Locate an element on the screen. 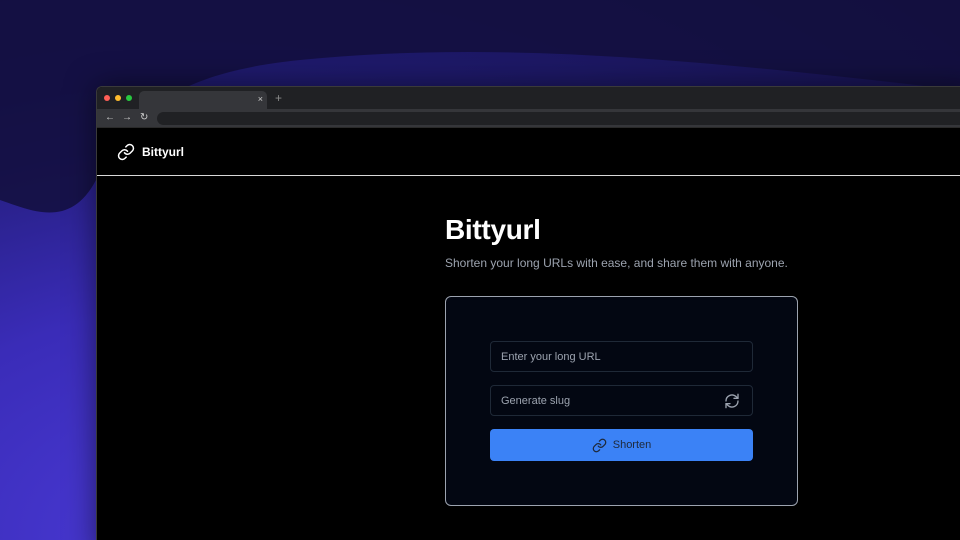 The height and width of the screenshot is (540, 960). browser-toolbar: ← → ↻ is located at coordinates (528, 118).